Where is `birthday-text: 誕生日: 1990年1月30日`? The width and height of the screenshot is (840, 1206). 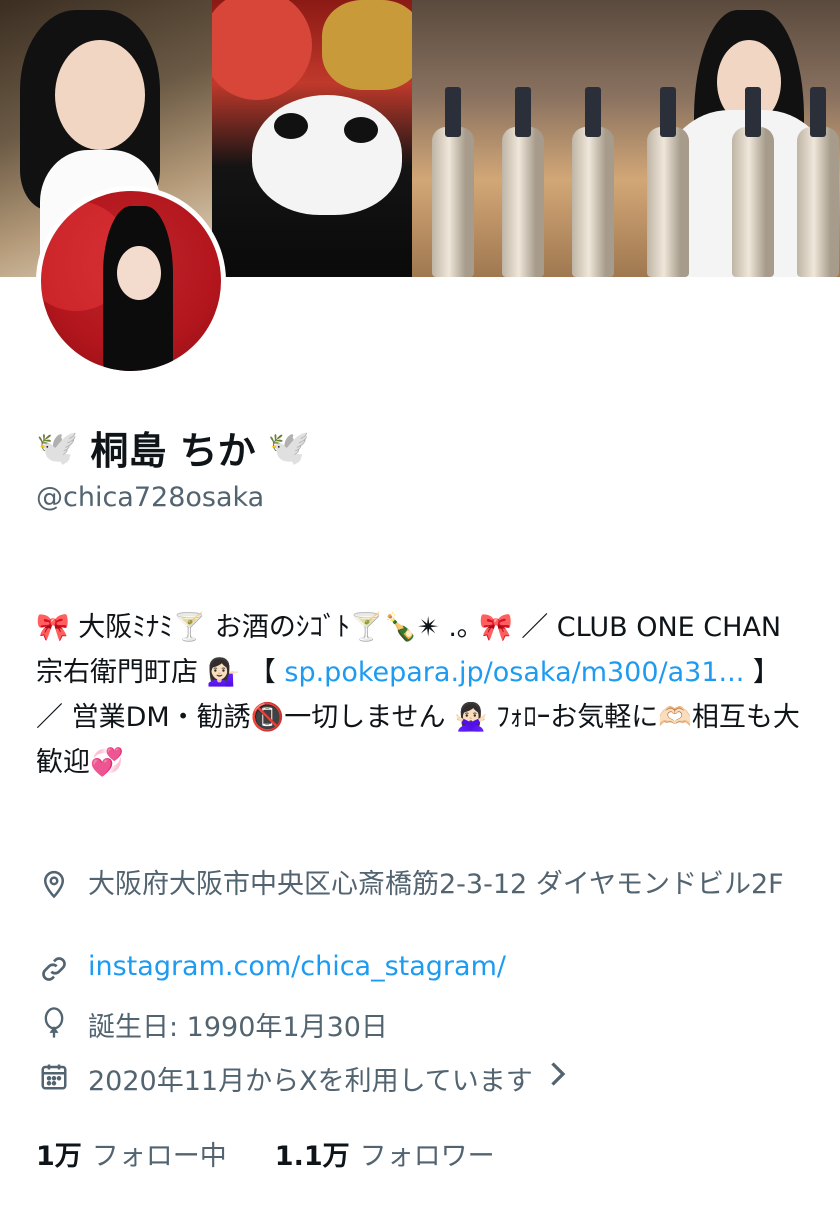
birthday-text: 誕生日: 1990年1月30日 is located at coordinates (238, 1027).